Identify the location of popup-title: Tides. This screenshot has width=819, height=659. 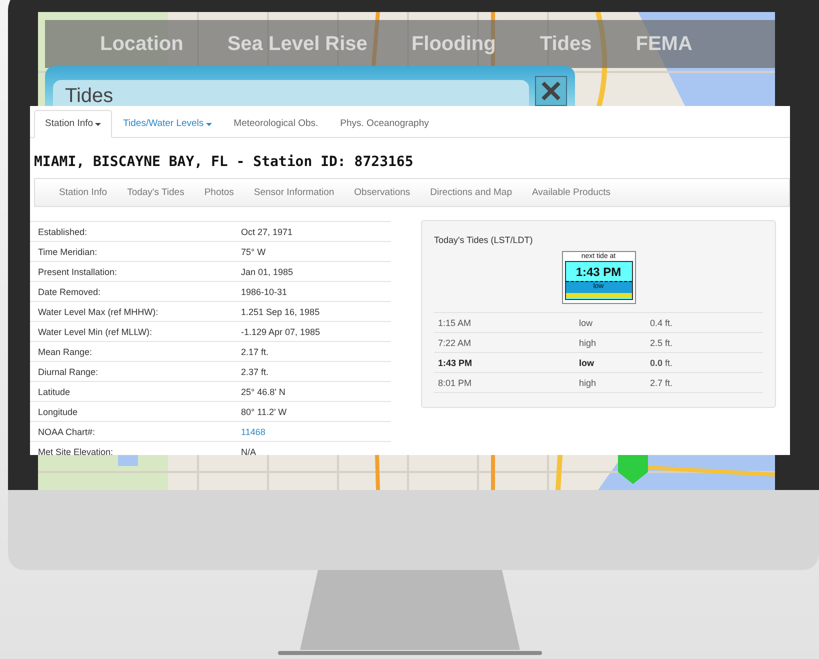
(291, 93).